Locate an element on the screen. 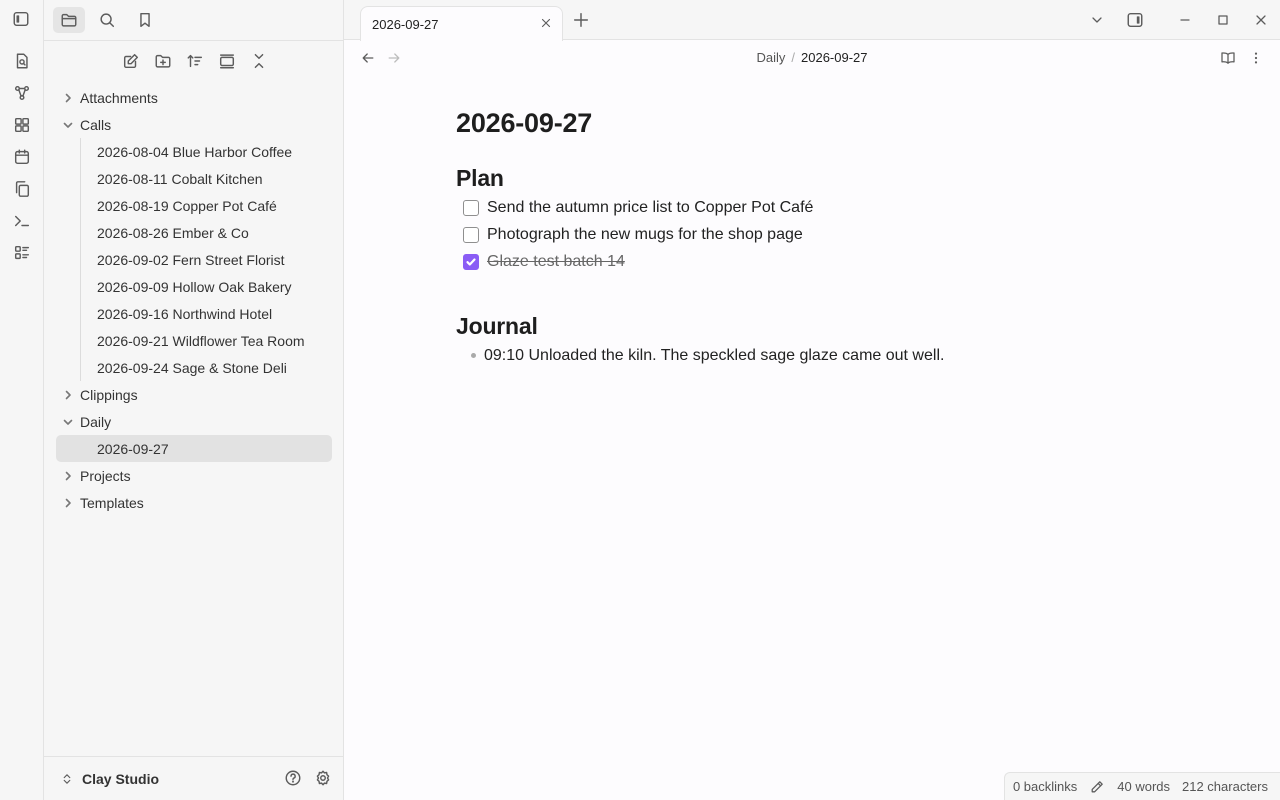 This screenshot has width=1280, height=800. file-item: 2026-08-26 Ember & Co is located at coordinates (194, 232).